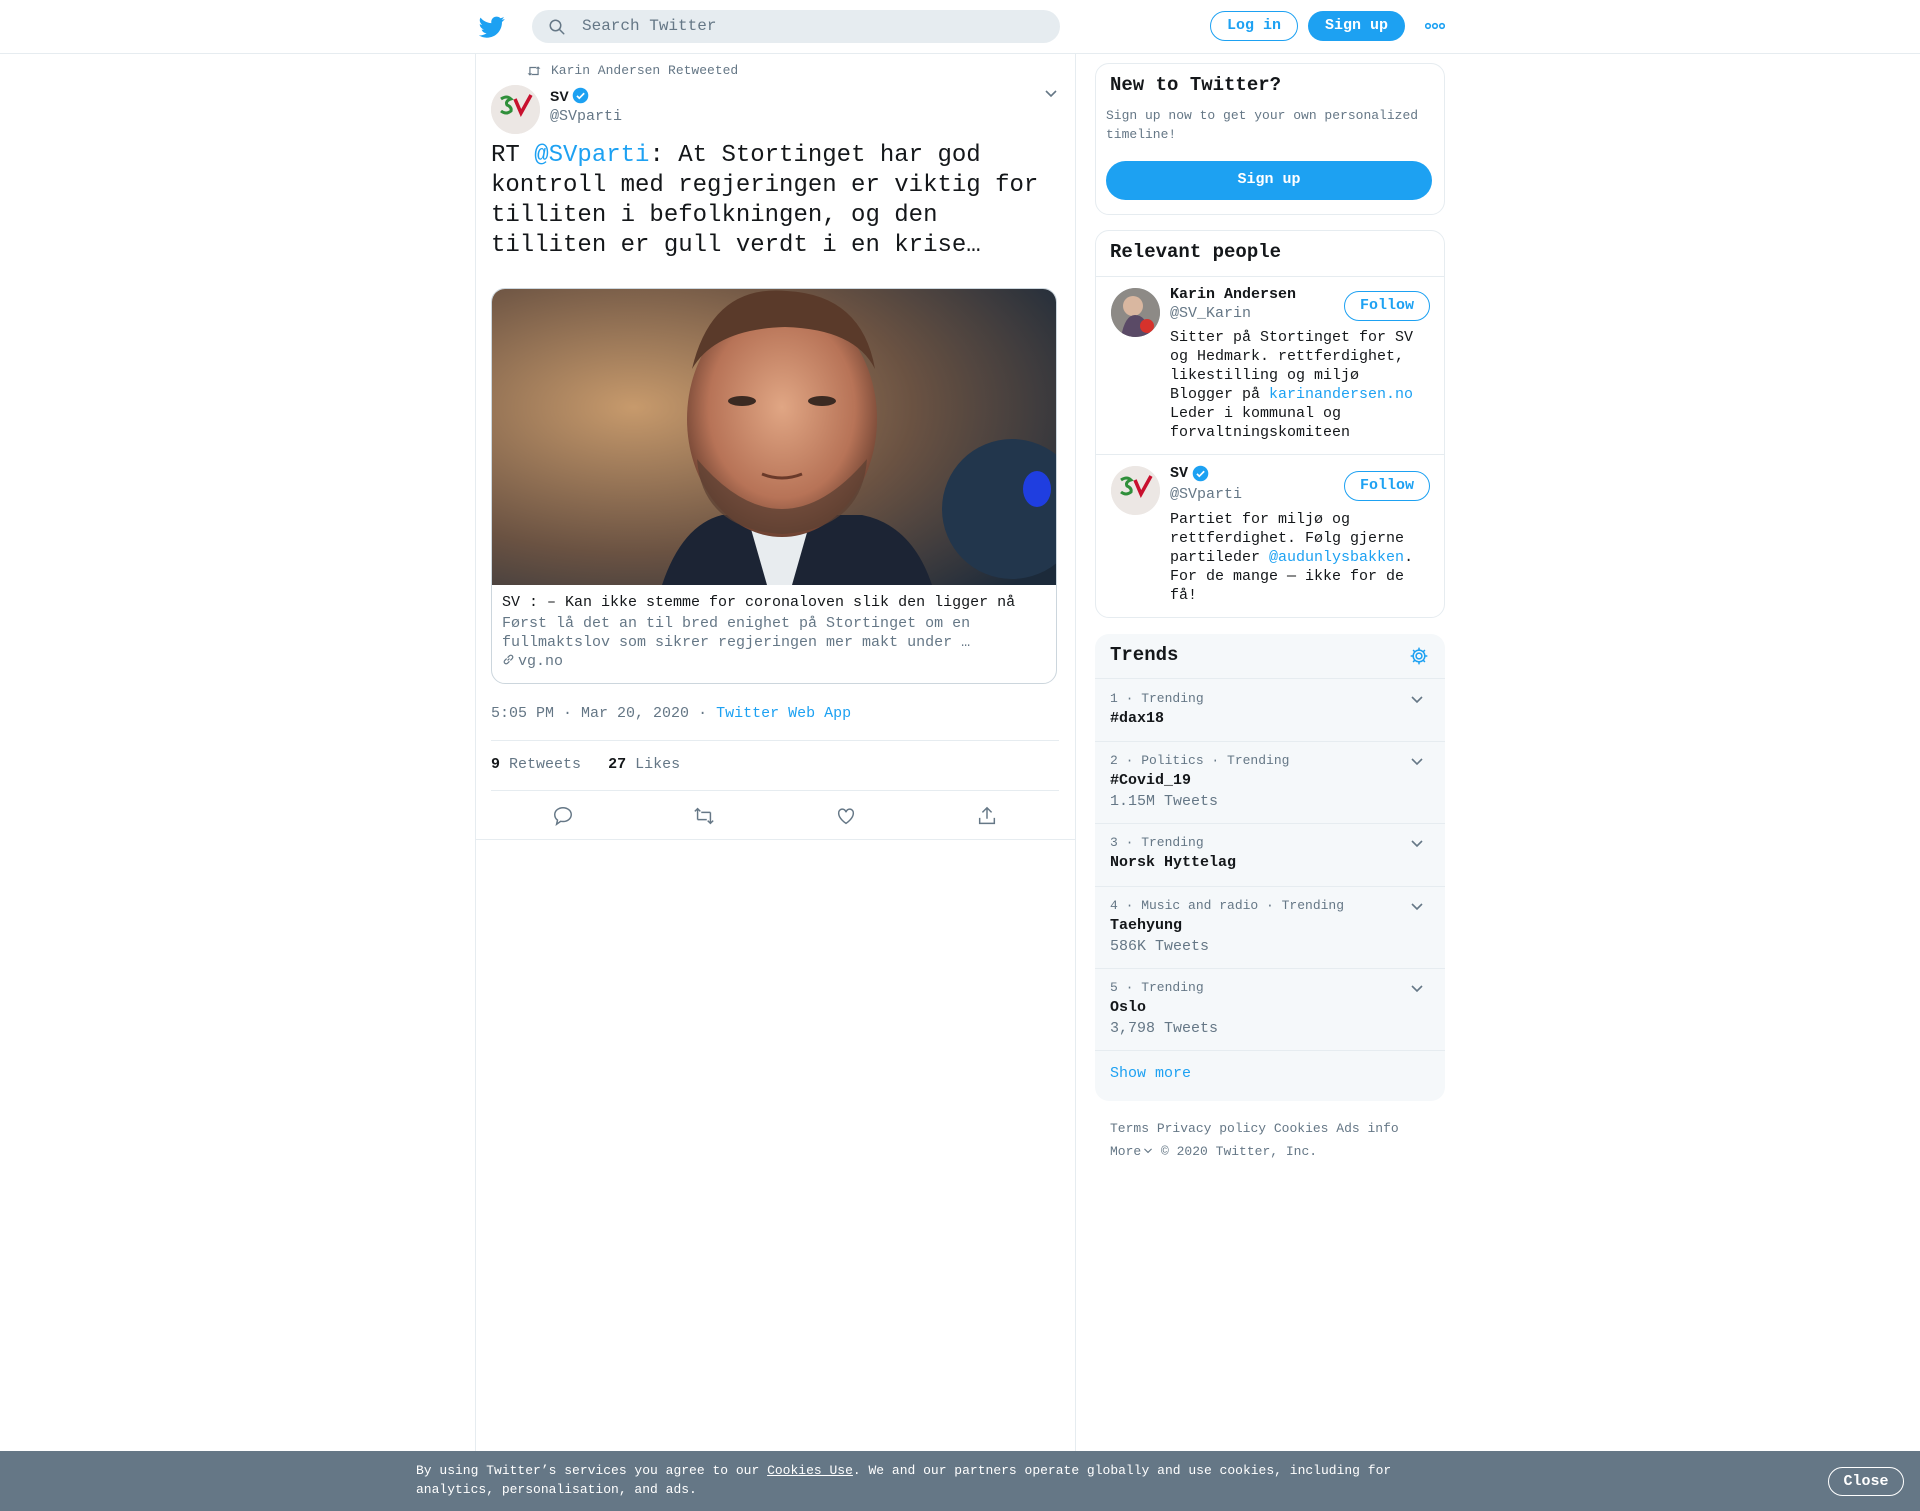  I want to click on footer-terms-link: Terms, so click(1129, 1128).